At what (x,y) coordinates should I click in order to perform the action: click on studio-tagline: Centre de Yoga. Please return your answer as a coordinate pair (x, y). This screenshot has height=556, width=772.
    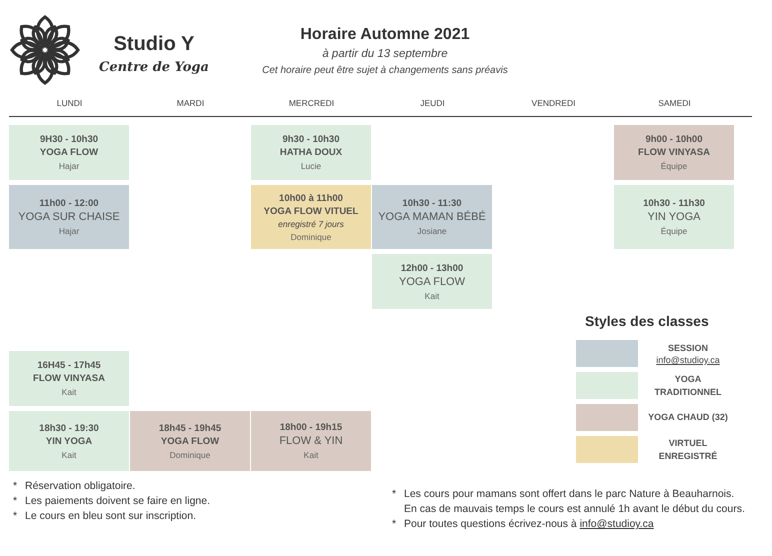
    Looking at the image, I should click on (154, 67).